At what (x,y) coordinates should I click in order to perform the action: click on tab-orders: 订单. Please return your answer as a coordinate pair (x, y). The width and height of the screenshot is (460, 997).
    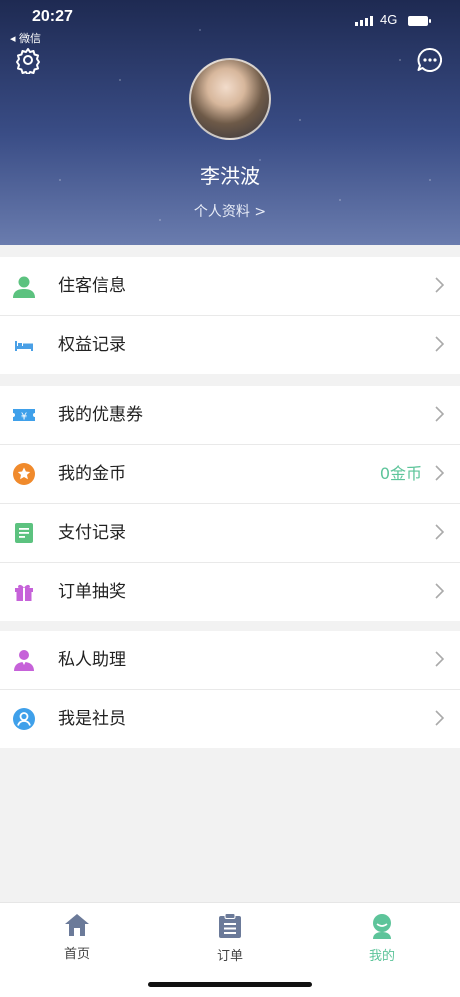
    Looking at the image, I should click on (230, 938).